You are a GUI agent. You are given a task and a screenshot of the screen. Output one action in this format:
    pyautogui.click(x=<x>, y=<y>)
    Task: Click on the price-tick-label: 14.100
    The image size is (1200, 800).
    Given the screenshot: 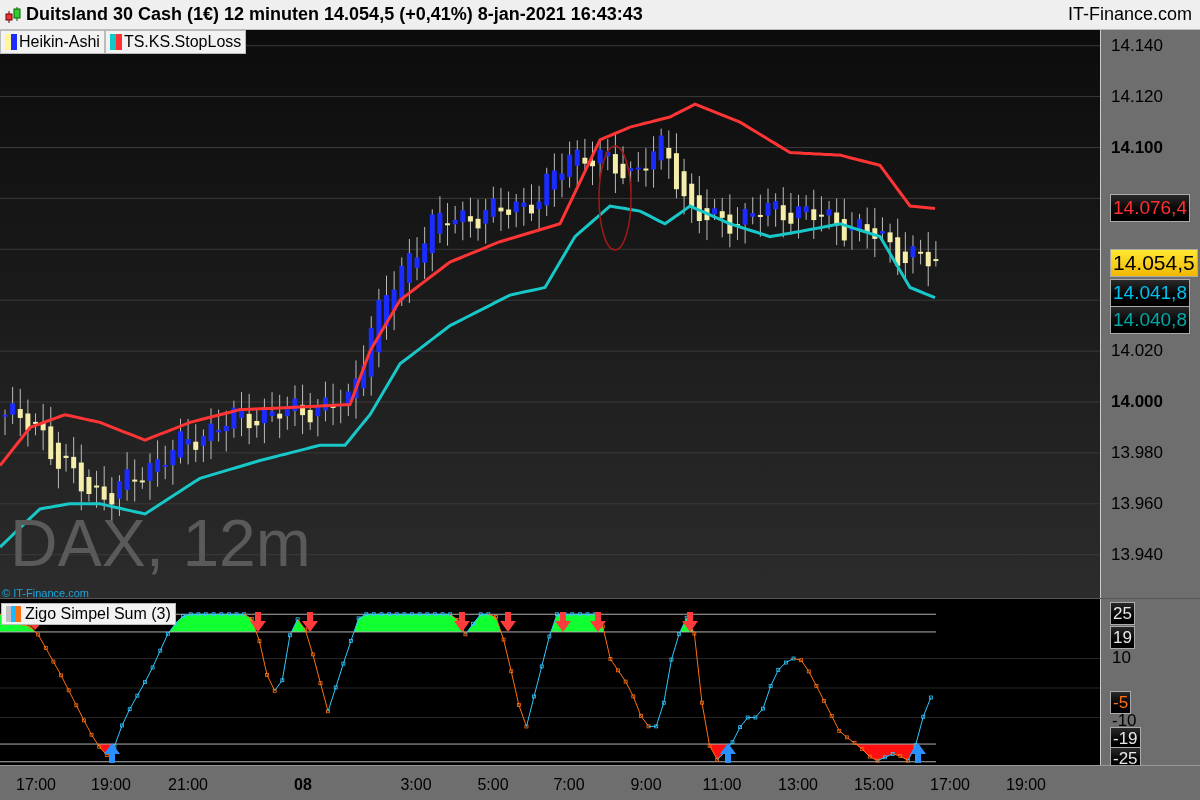 What is the action you would take?
    pyautogui.click(x=1137, y=147)
    